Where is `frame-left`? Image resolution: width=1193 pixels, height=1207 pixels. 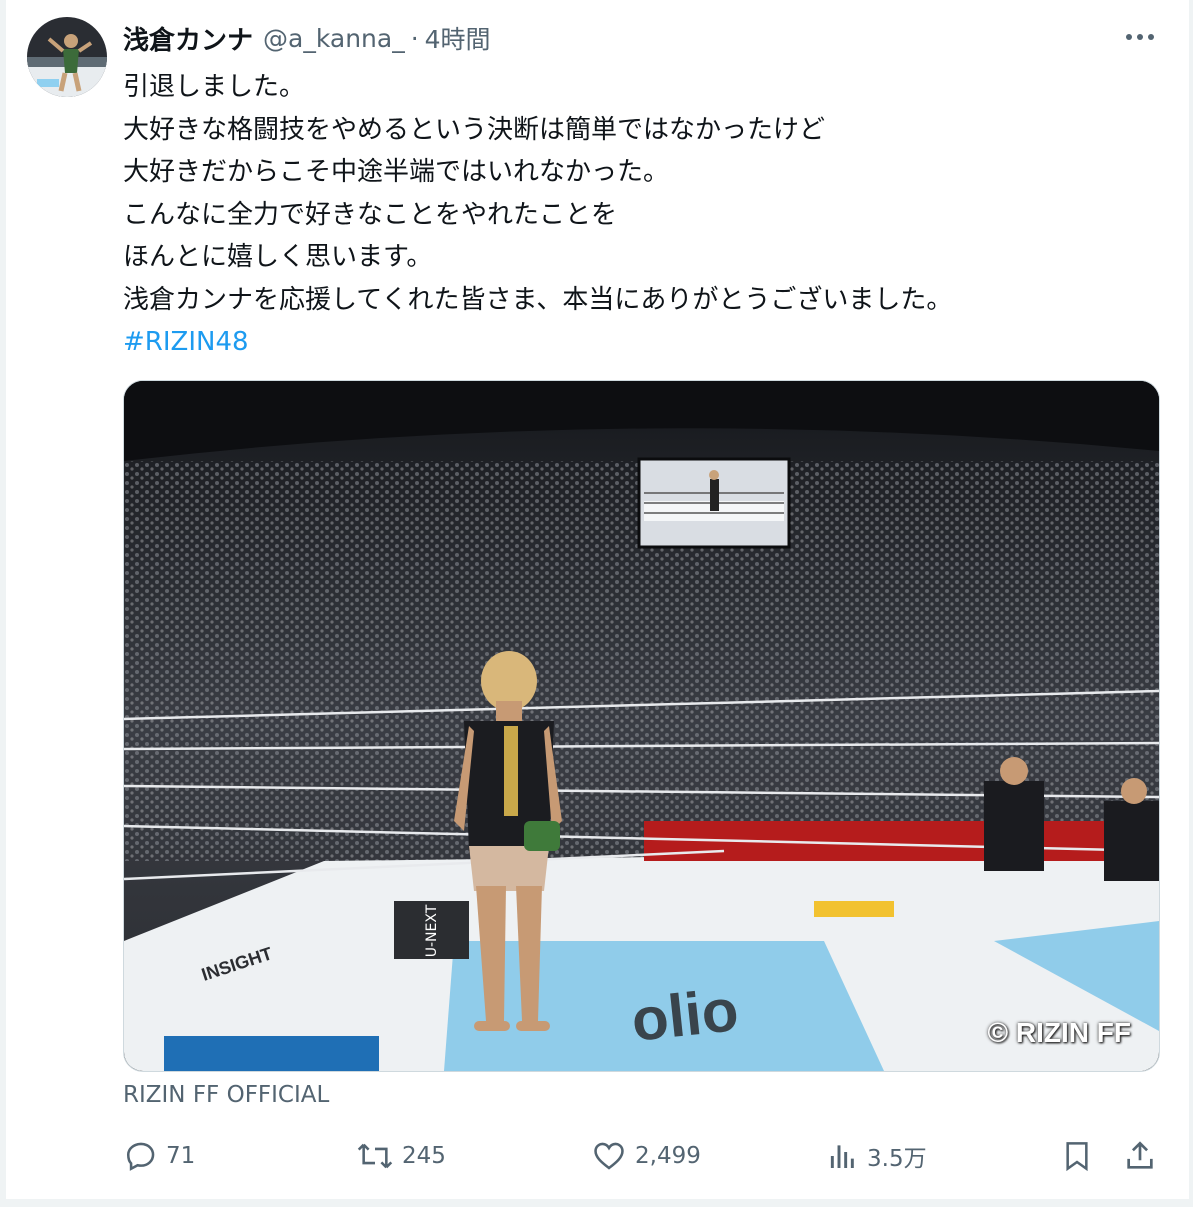
frame-left is located at coordinates (3, 603).